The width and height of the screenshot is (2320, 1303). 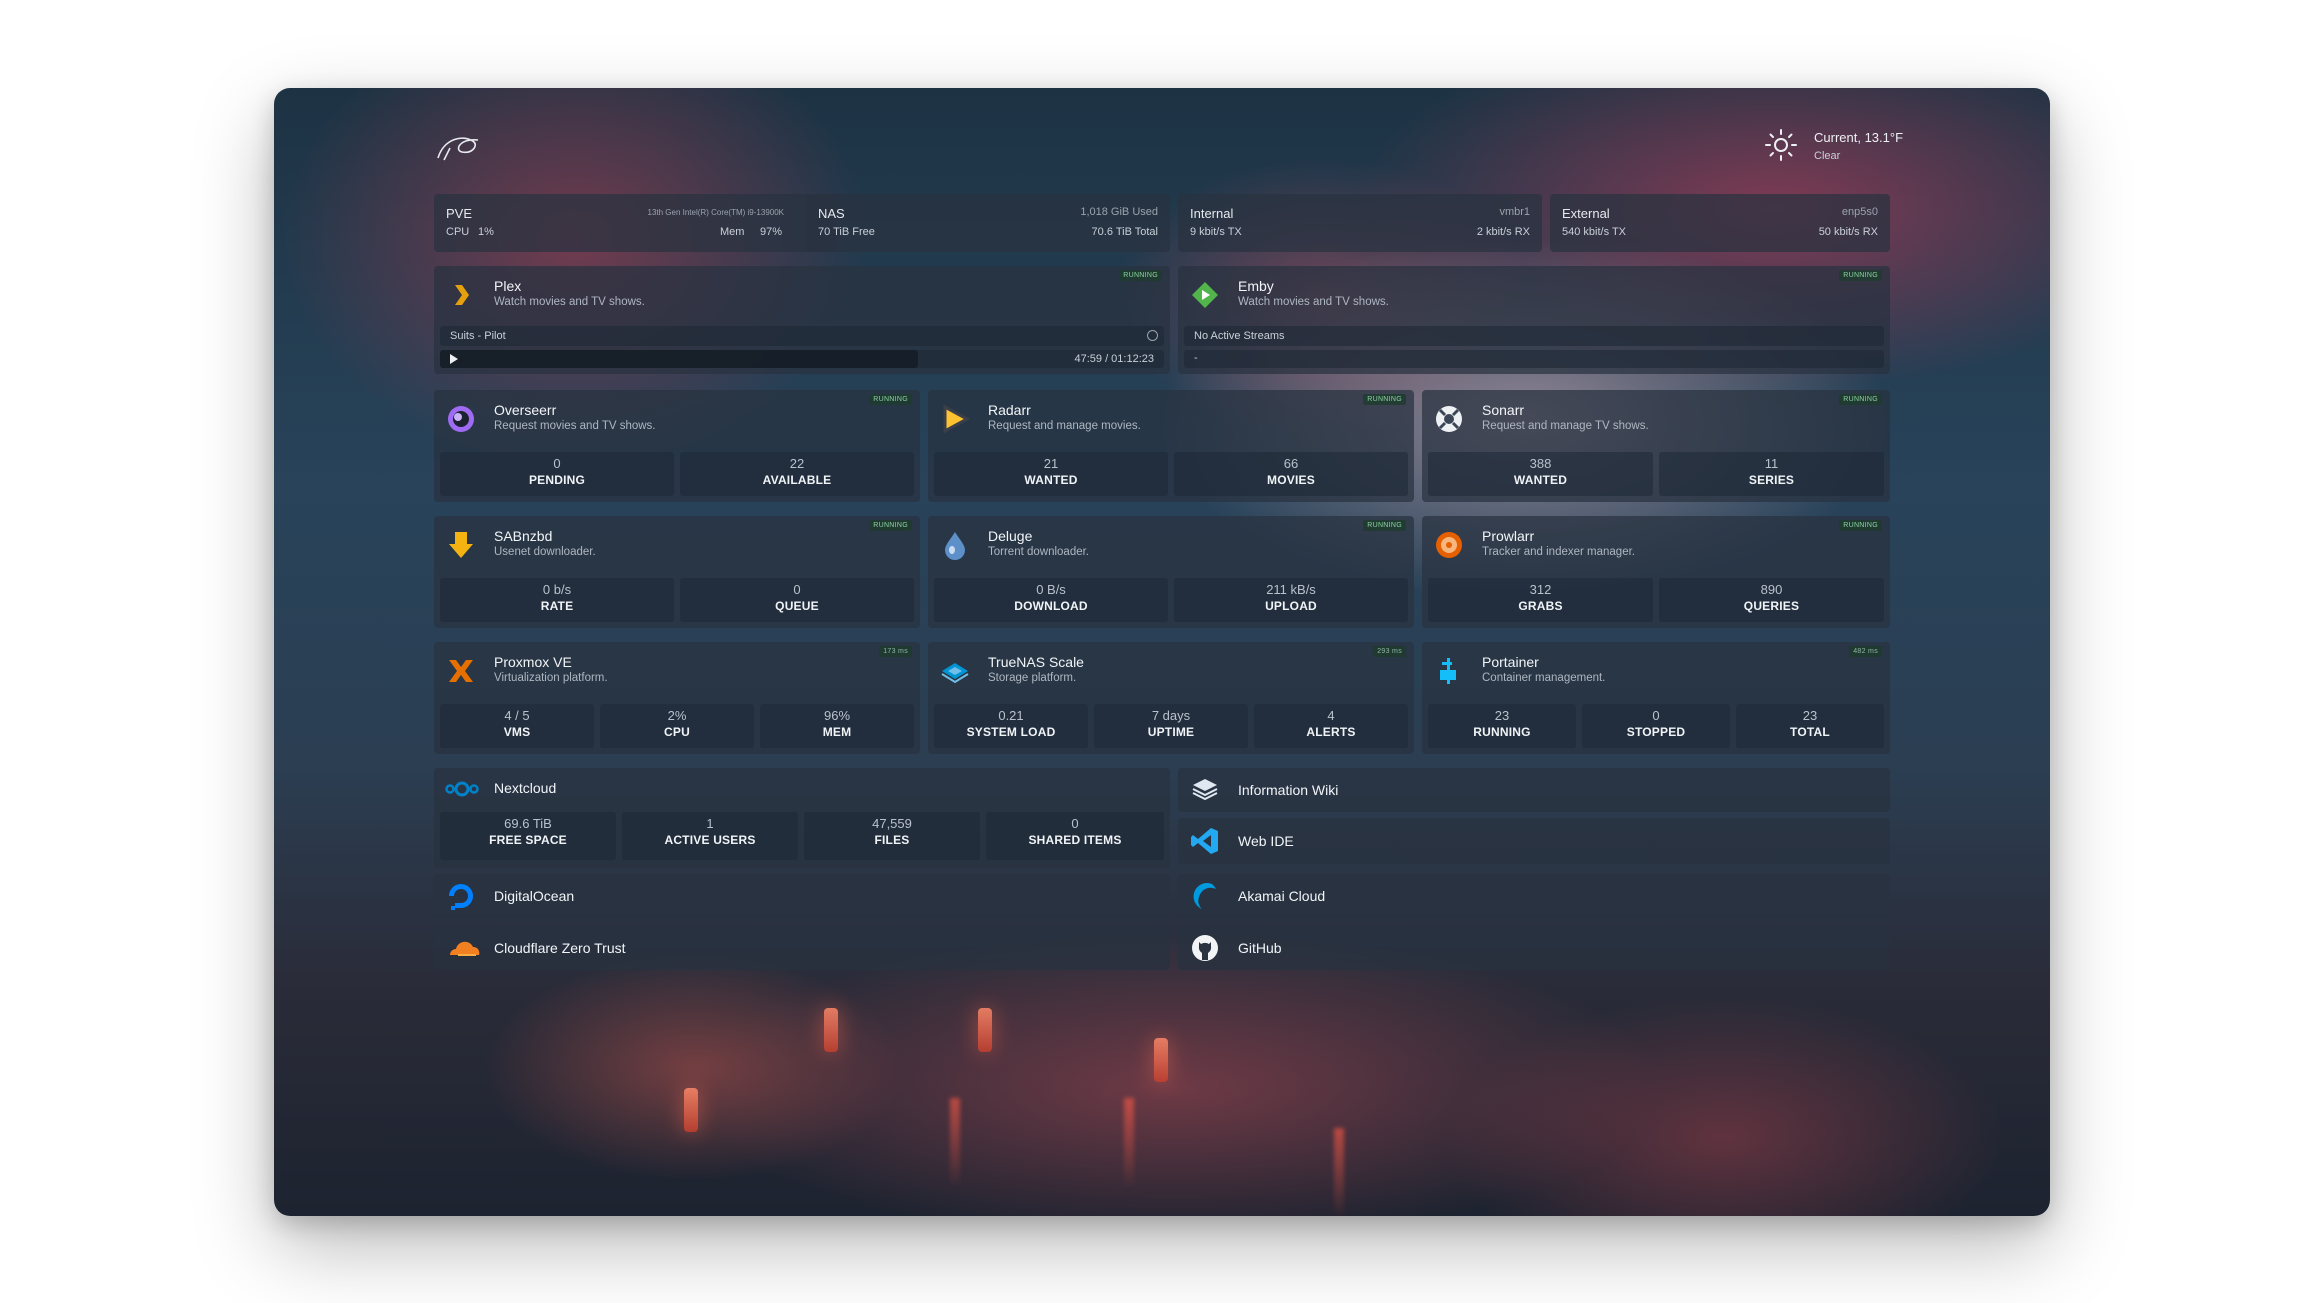 I want to click on play-icon, so click(x=454, y=359).